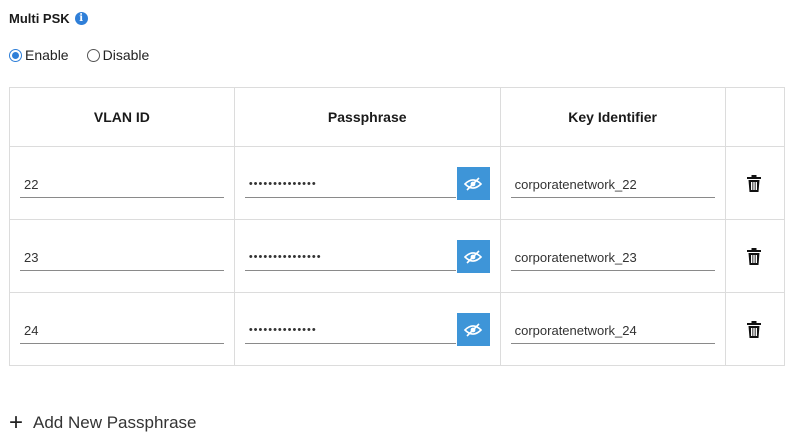  Describe the element at coordinates (47, 55) in the screenshot. I see `enable-radio-label: Enable` at that location.